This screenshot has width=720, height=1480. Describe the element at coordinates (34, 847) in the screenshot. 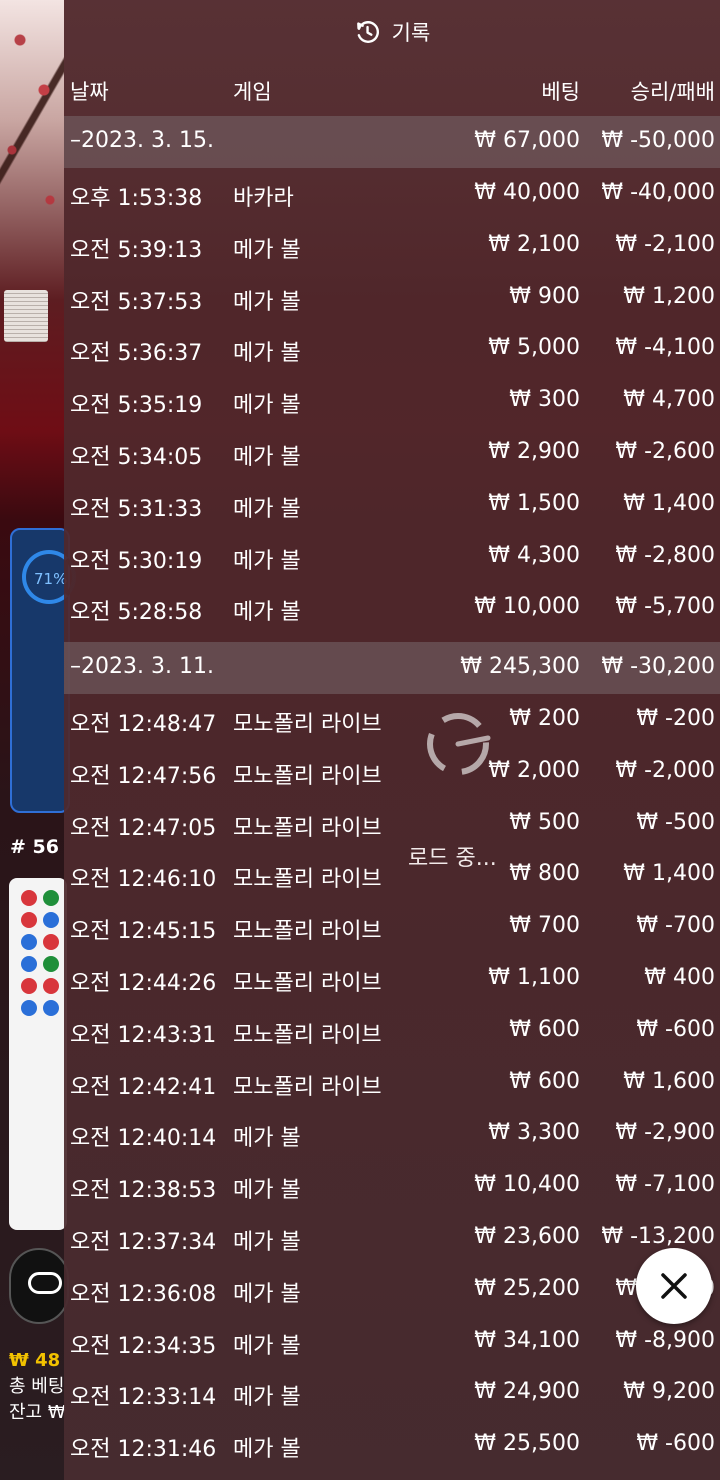

I see `shoe-number: # 56` at that location.